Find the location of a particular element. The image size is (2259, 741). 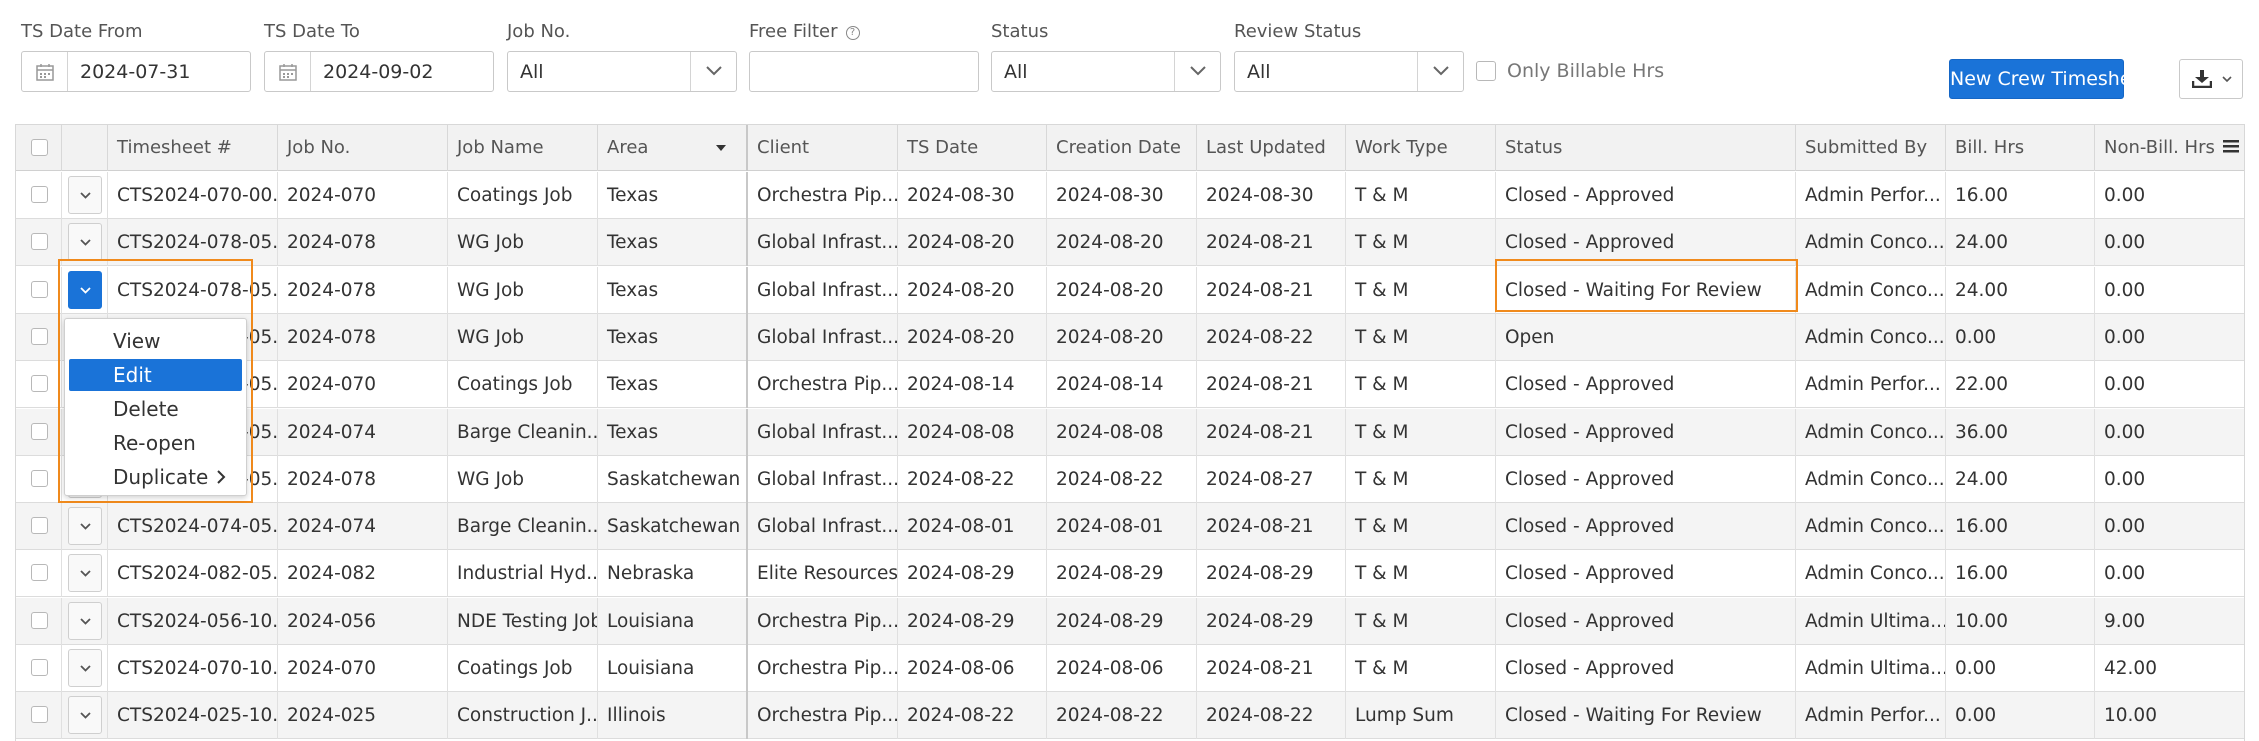

job-no-select: All is located at coordinates (622, 71).